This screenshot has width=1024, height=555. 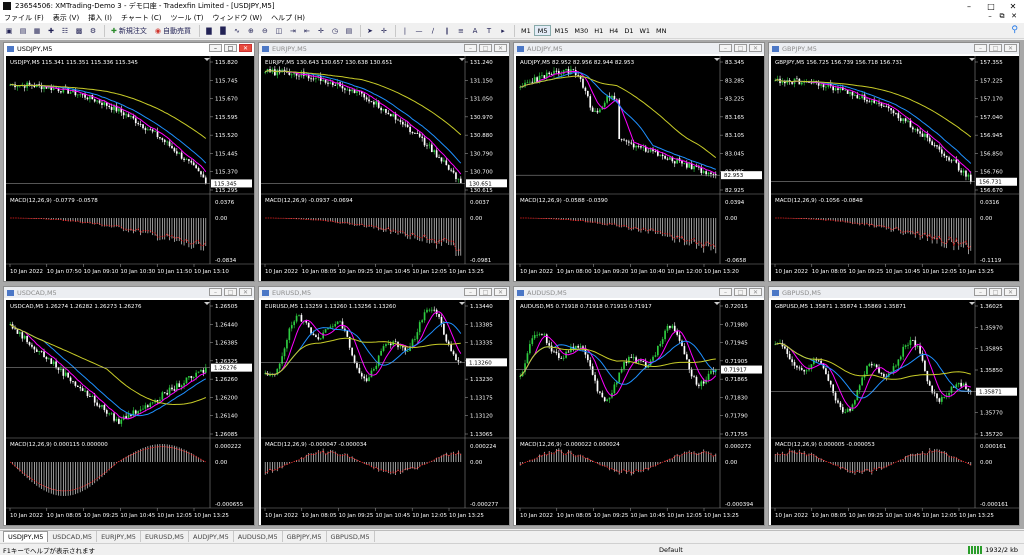 I want to click on shapes-icon: ▸, so click(x=503, y=31).